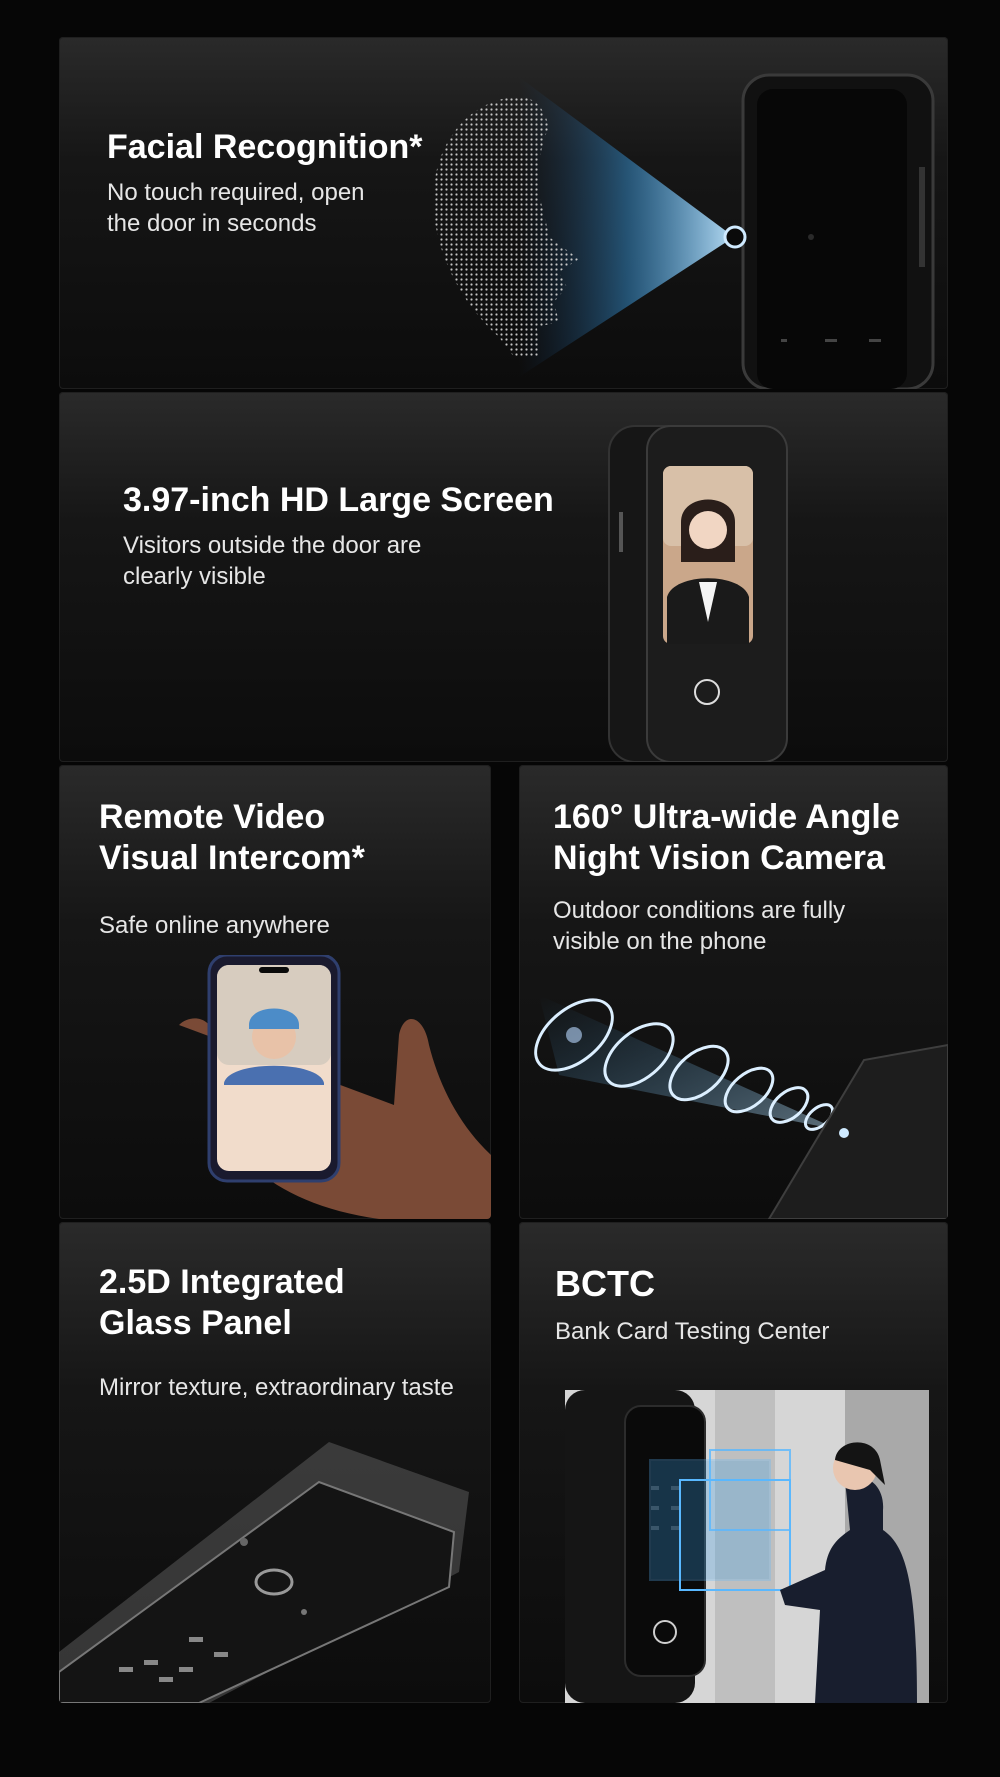  What do you see at coordinates (222, 1302) in the screenshot?
I see `card-title: 2.5D Integrated Glass Panel` at bounding box center [222, 1302].